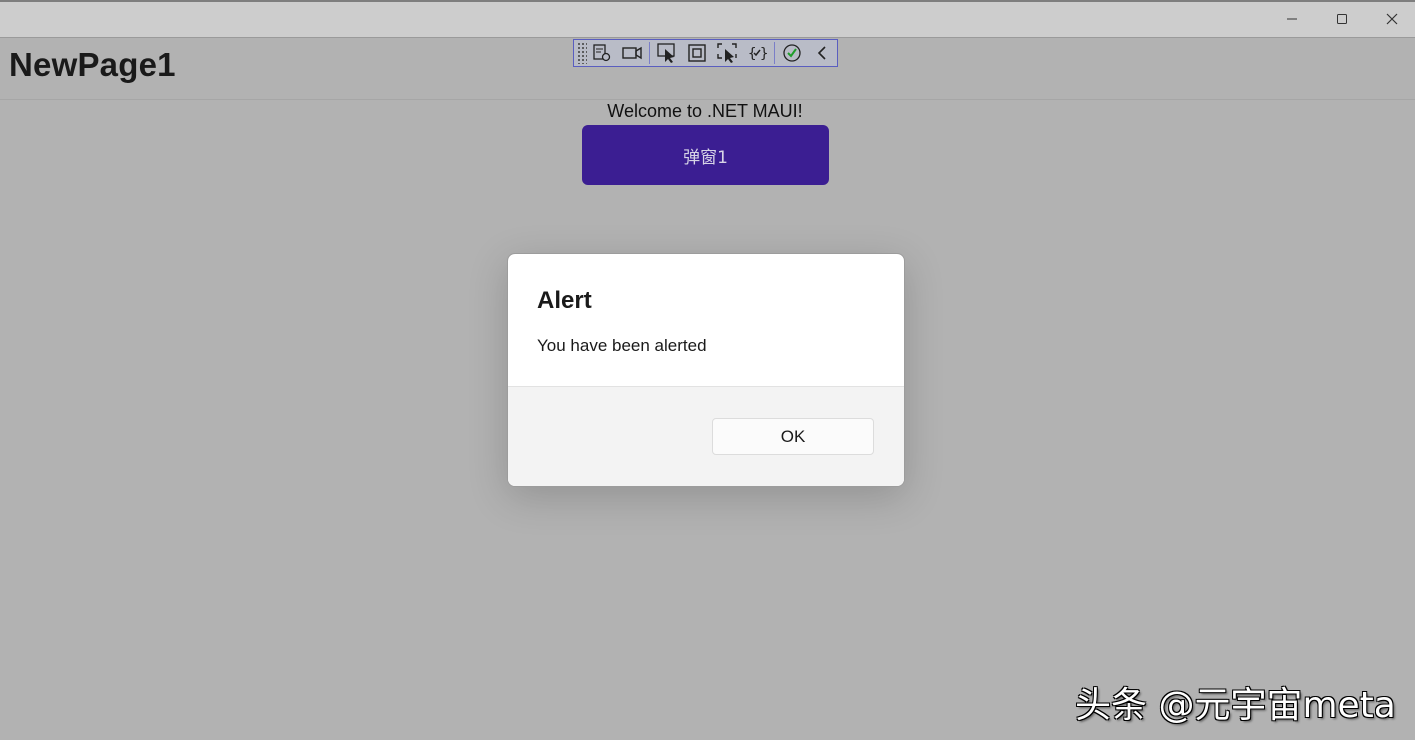 This screenshot has height=740, width=1415. I want to click on xaml-debug-toolbar: { }, so click(705, 53).